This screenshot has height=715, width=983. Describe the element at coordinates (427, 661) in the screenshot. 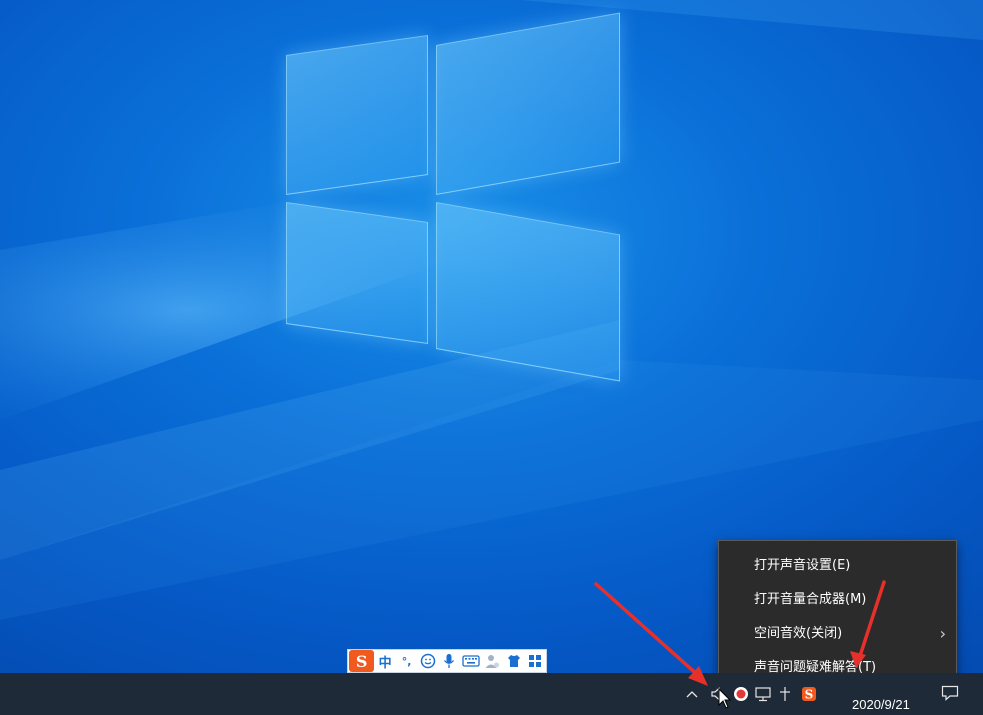

I see `emoji-icon` at that location.